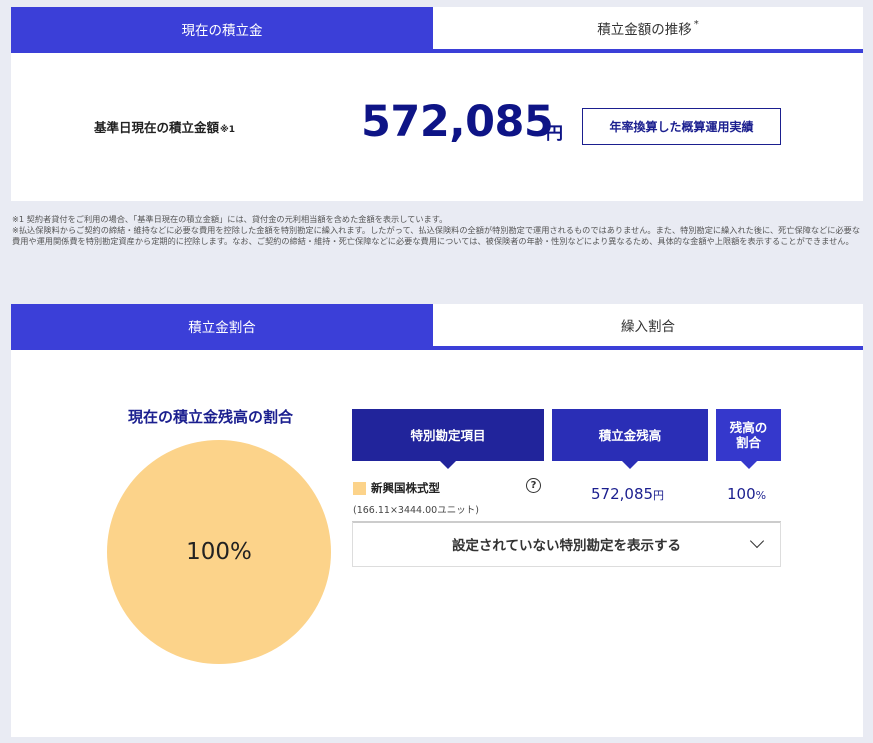 This screenshot has height=743, width=873. I want to click on allocation-tab-bar: 積立金割合 繰入割合, so click(437, 327).